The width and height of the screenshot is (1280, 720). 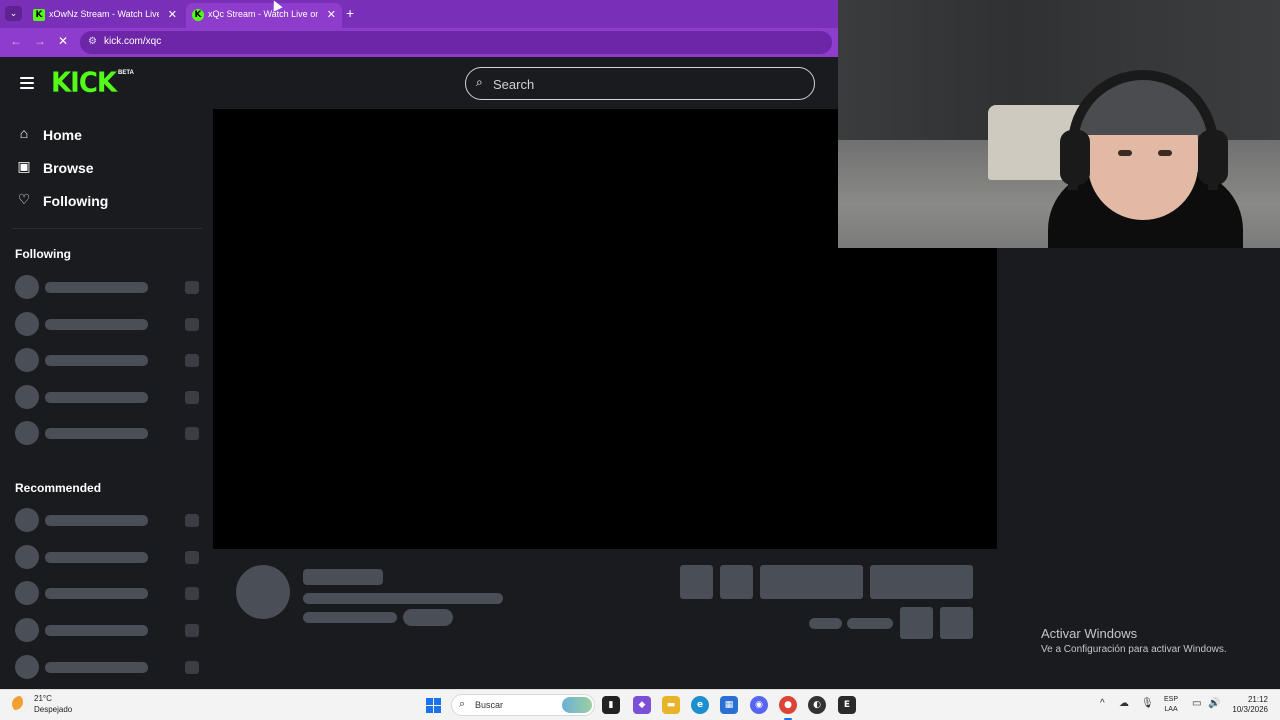 I want to click on tray-chevron-icon: ^, so click(x=1102, y=703).